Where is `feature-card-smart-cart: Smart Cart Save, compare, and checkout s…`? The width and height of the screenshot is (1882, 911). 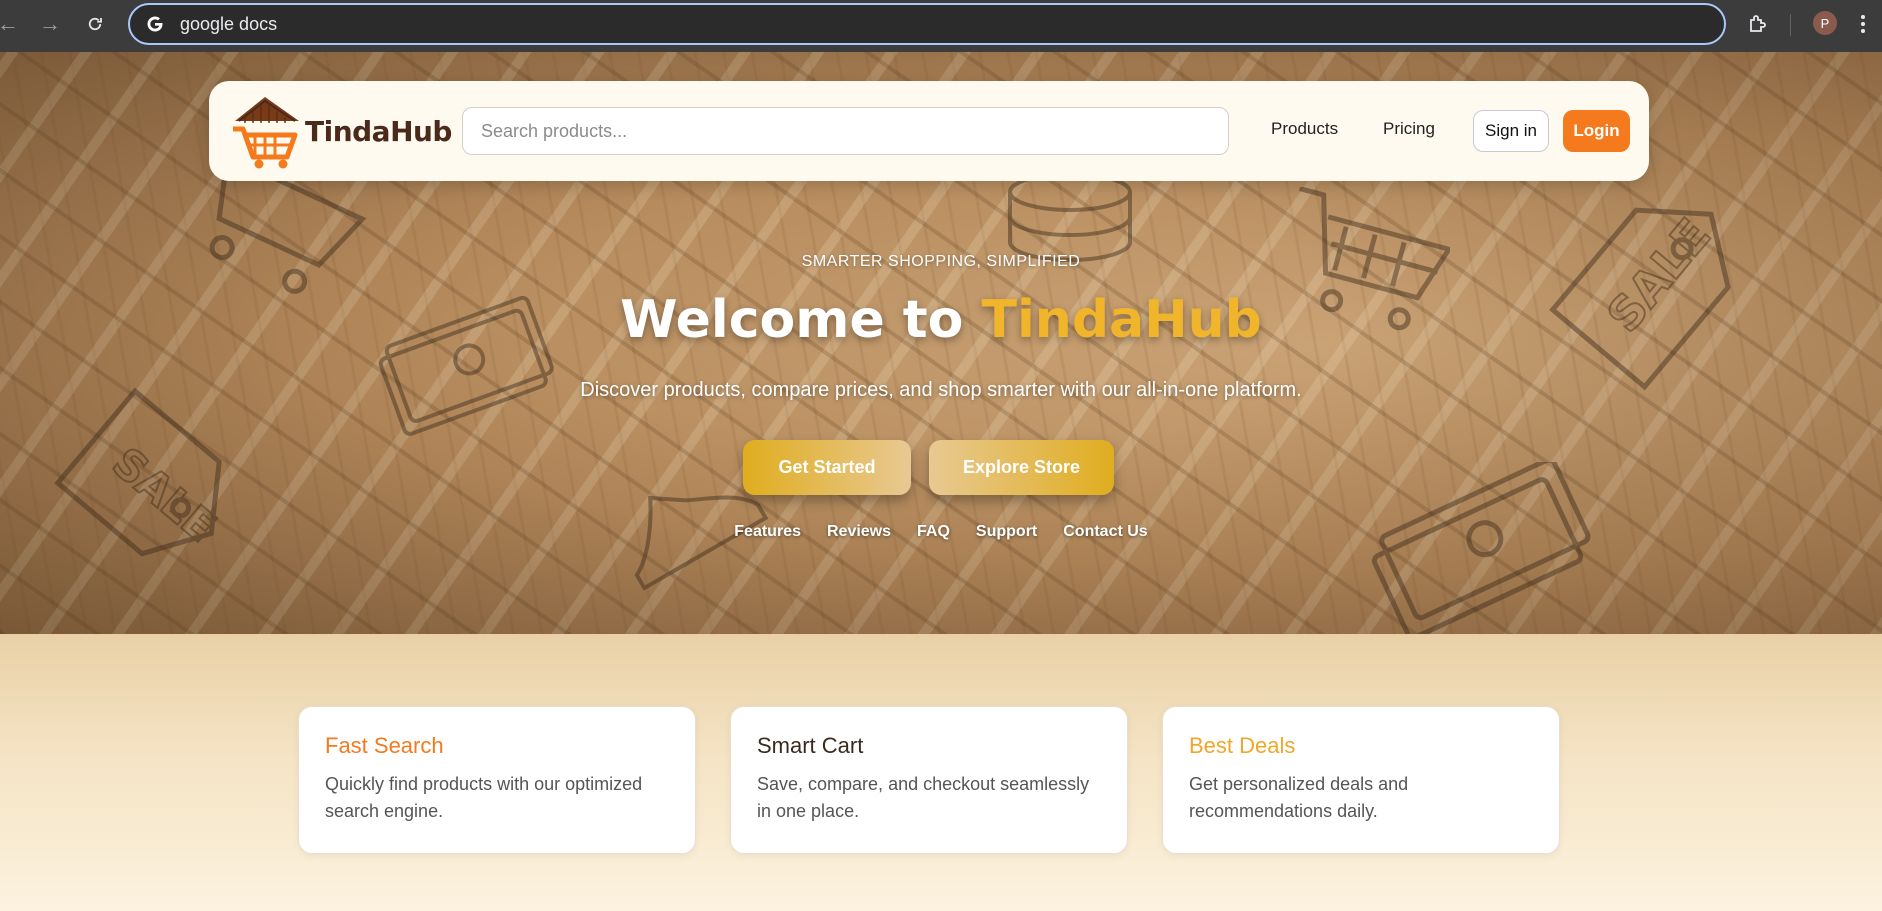 feature-card-smart-cart: Smart Cart Save, compare, and checkout s… is located at coordinates (929, 780).